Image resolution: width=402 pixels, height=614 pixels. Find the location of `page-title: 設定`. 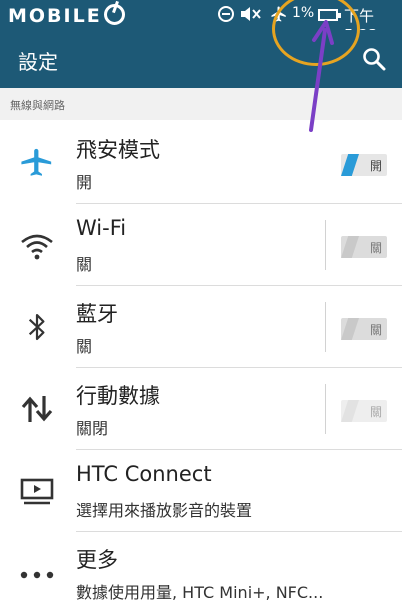

page-title: 設定 is located at coordinates (38, 62).